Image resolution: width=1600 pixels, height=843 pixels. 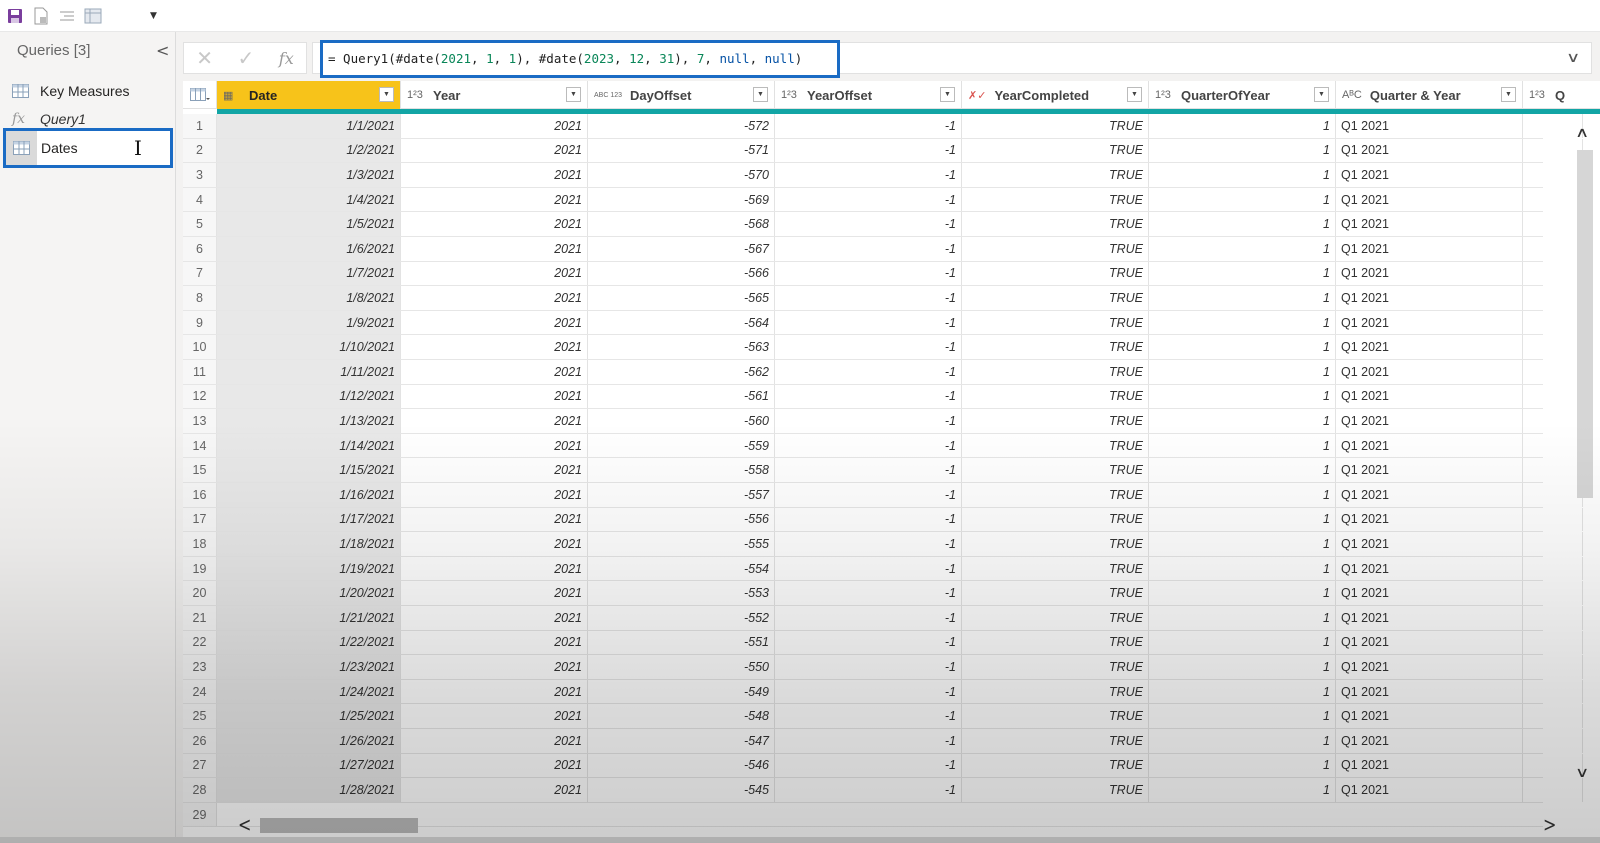 What do you see at coordinates (286, 58) in the screenshot?
I see `insert-function-button: fx` at bounding box center [286, 58].